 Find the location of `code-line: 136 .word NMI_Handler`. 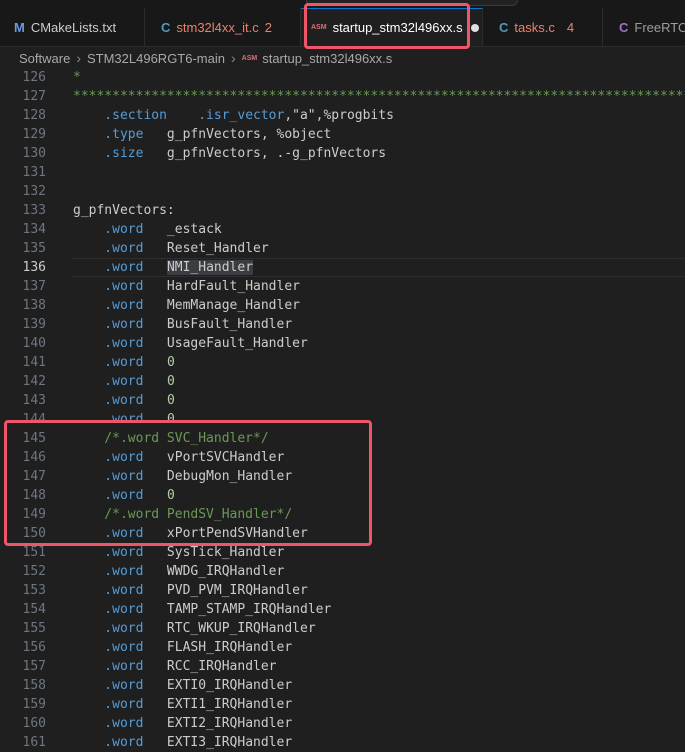

code-line: 136 .word NMI_Handler is located at coordinates (342, 267).